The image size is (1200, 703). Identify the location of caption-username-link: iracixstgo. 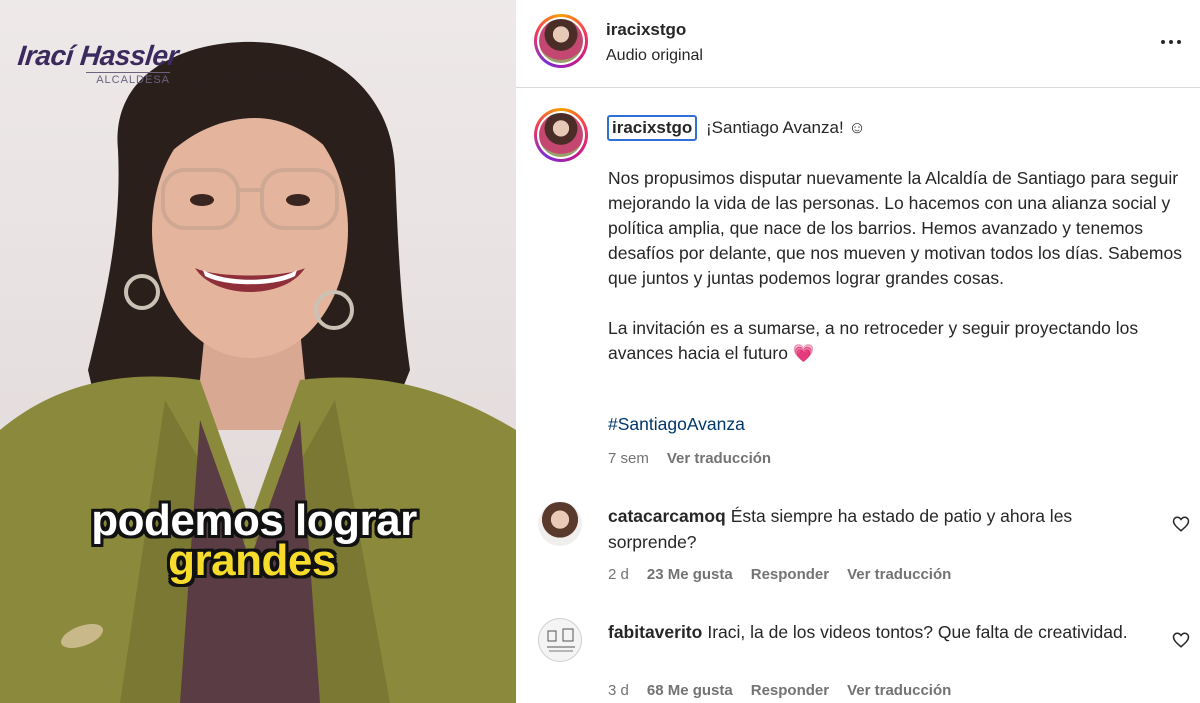
(652, 128).